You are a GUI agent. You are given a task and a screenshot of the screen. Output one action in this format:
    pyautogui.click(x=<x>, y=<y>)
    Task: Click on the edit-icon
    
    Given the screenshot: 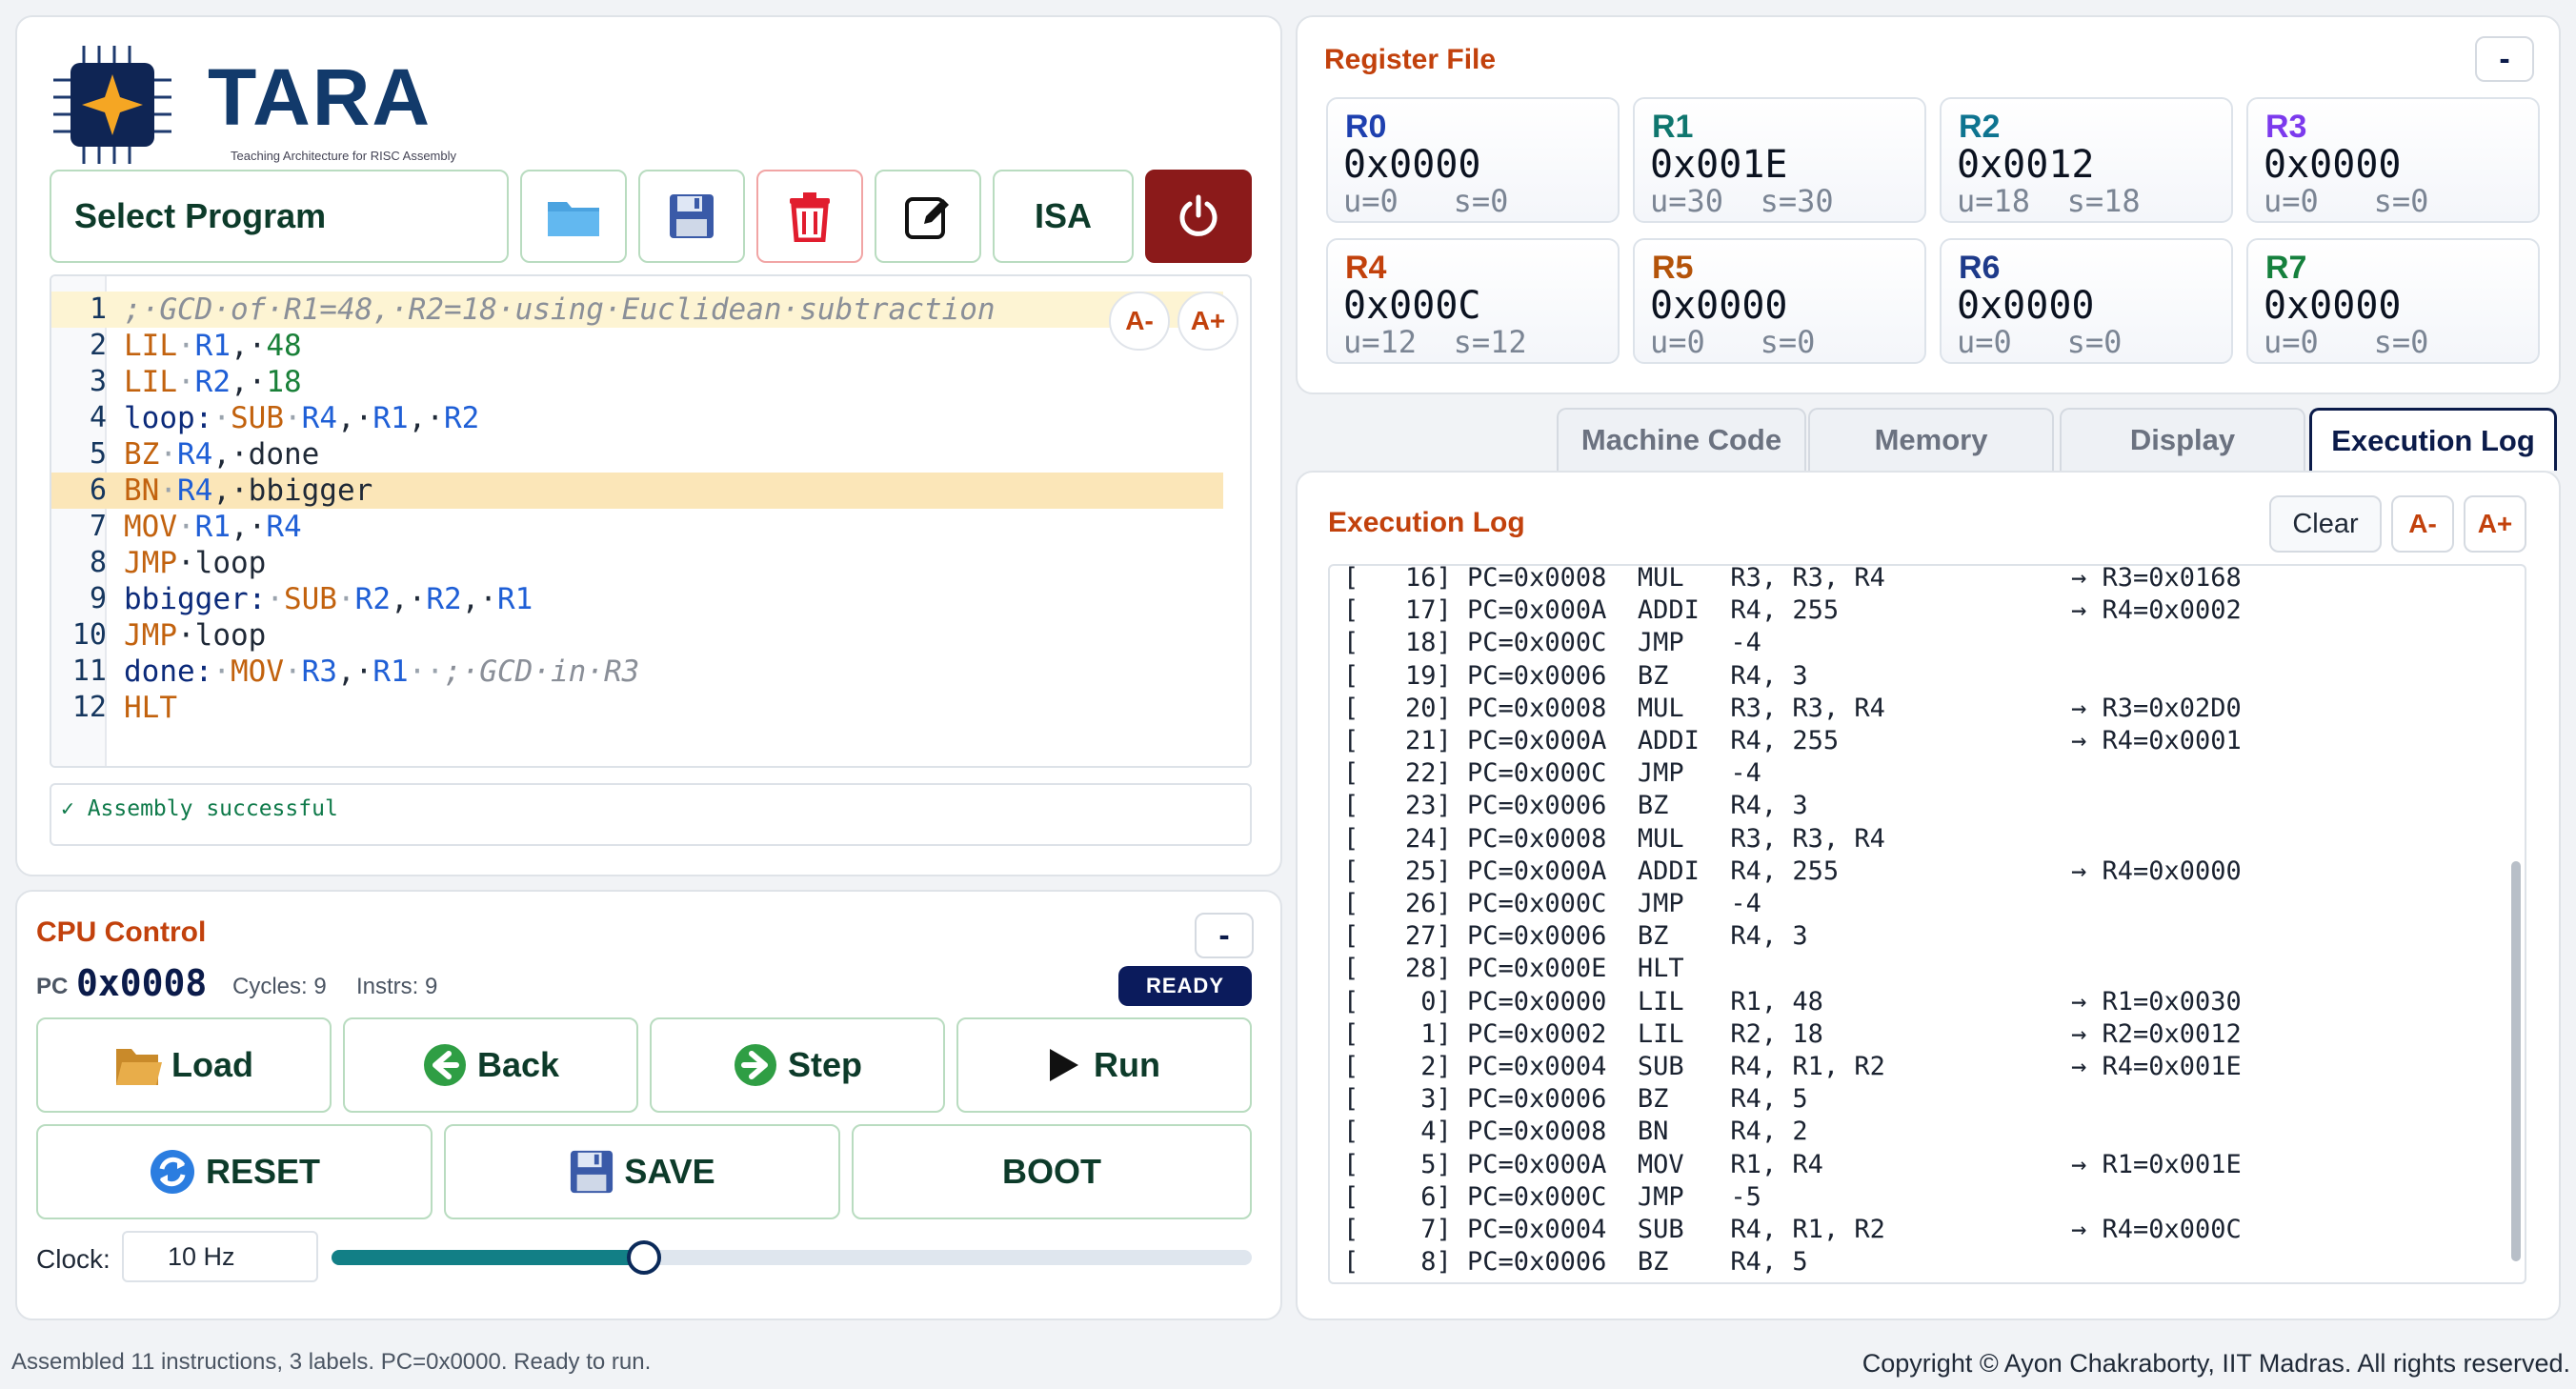 What is the action you would take?
    pyautogui.click(x=927, y=218)
    